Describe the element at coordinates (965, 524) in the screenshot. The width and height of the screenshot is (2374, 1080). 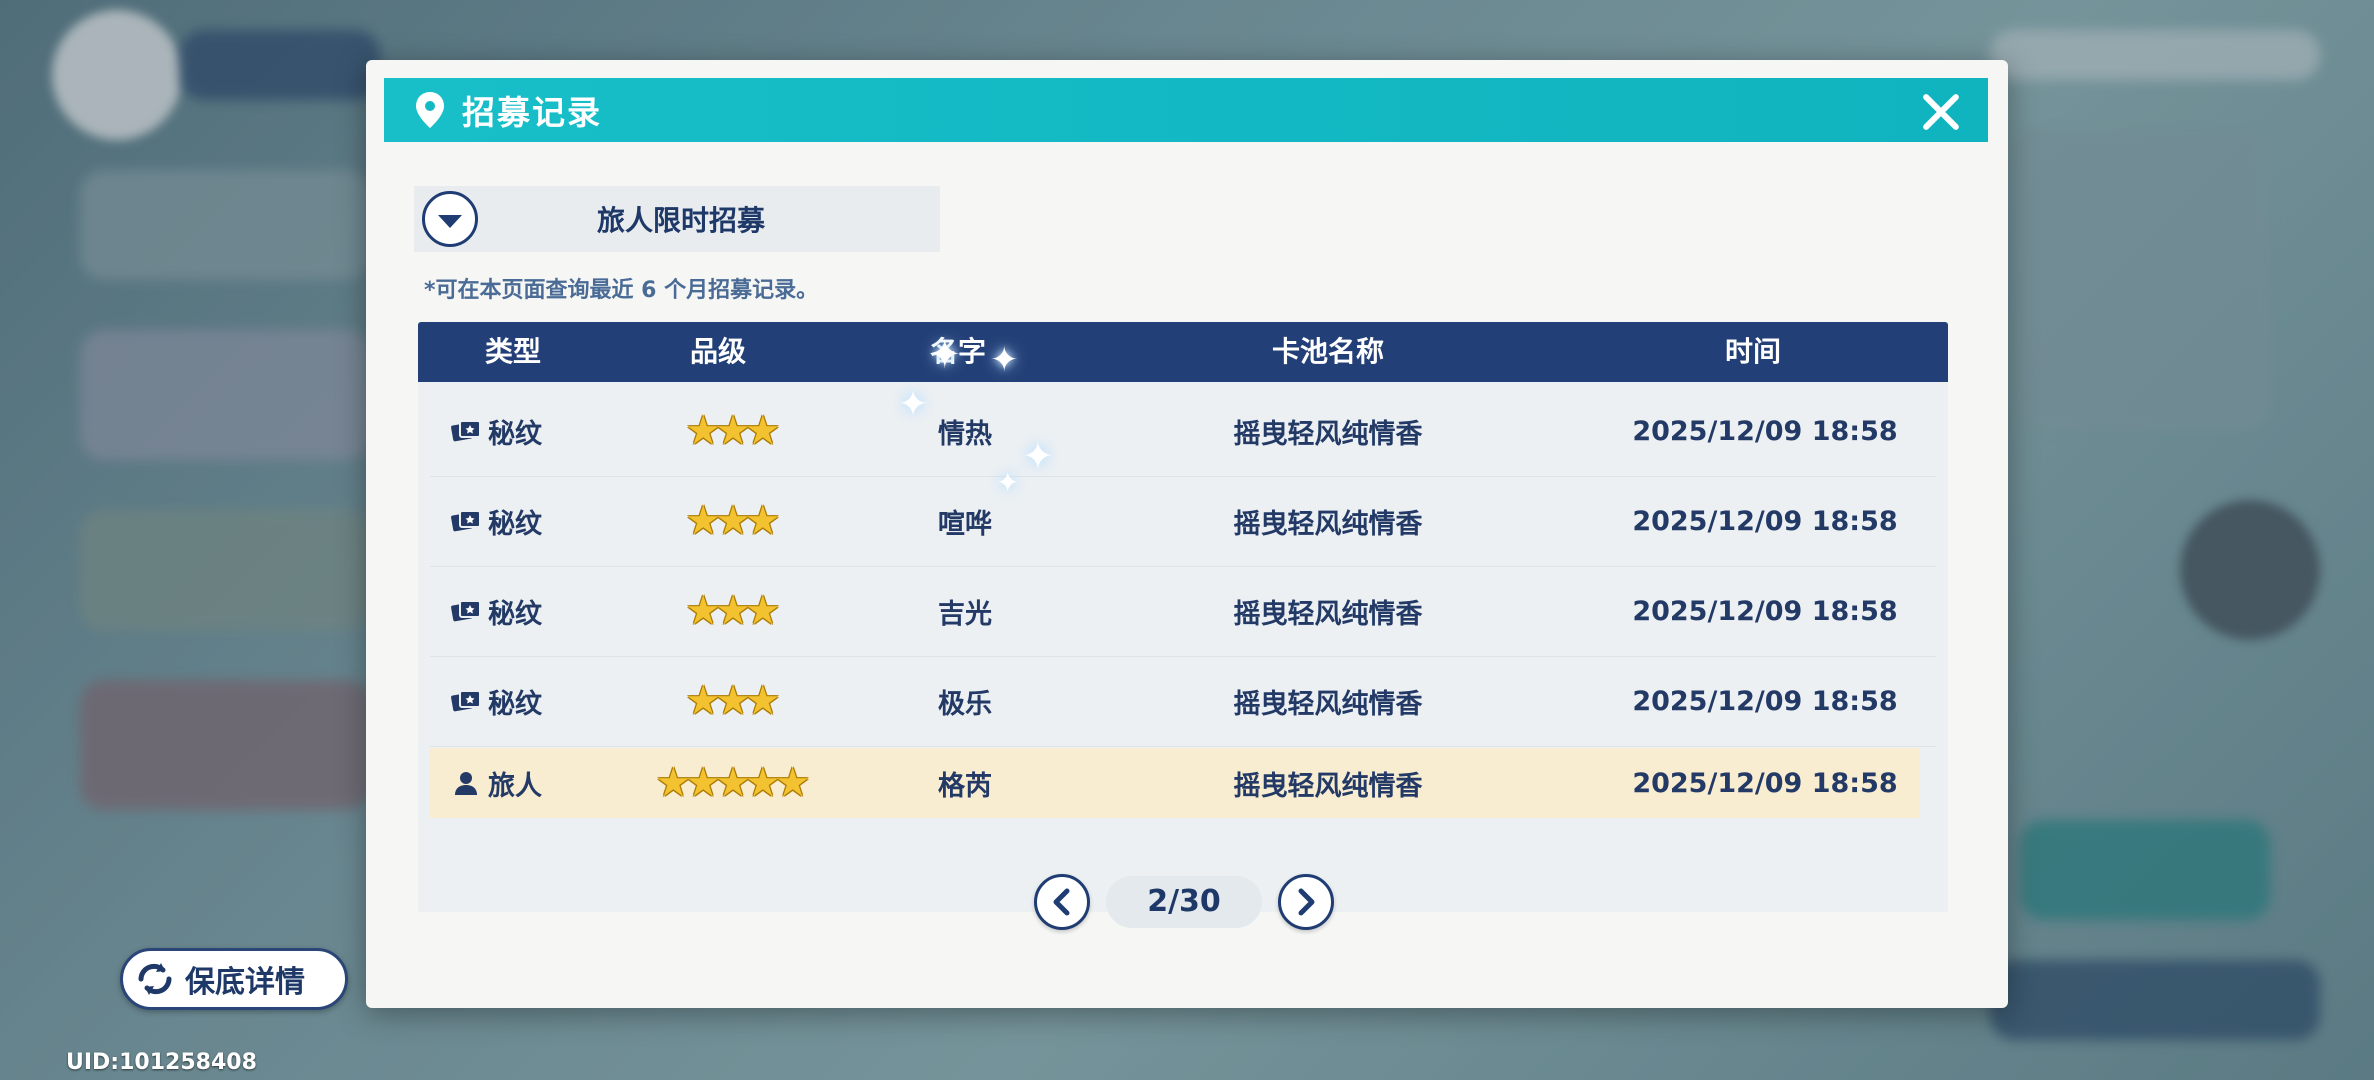
I see `name-cell: 喧哗` at that location.